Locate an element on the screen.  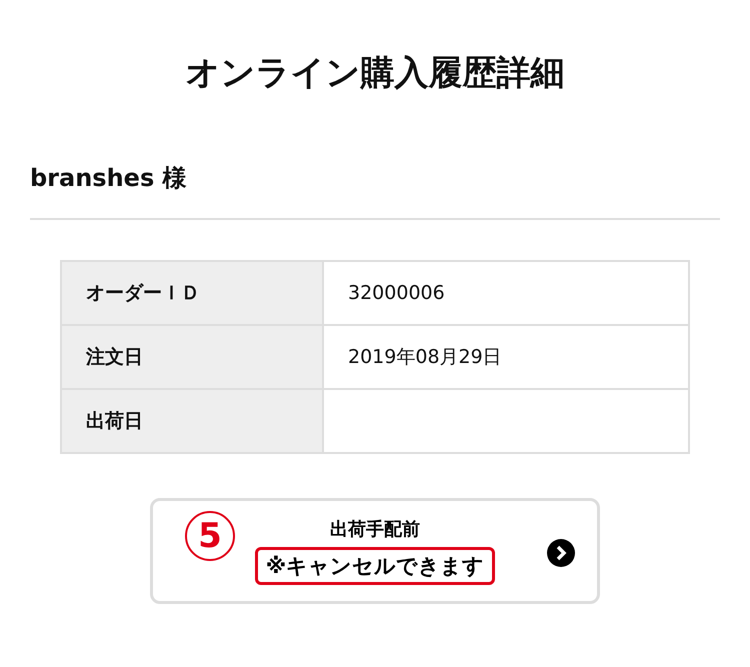
chevron-right-icon is located at coordinates (561, 553).